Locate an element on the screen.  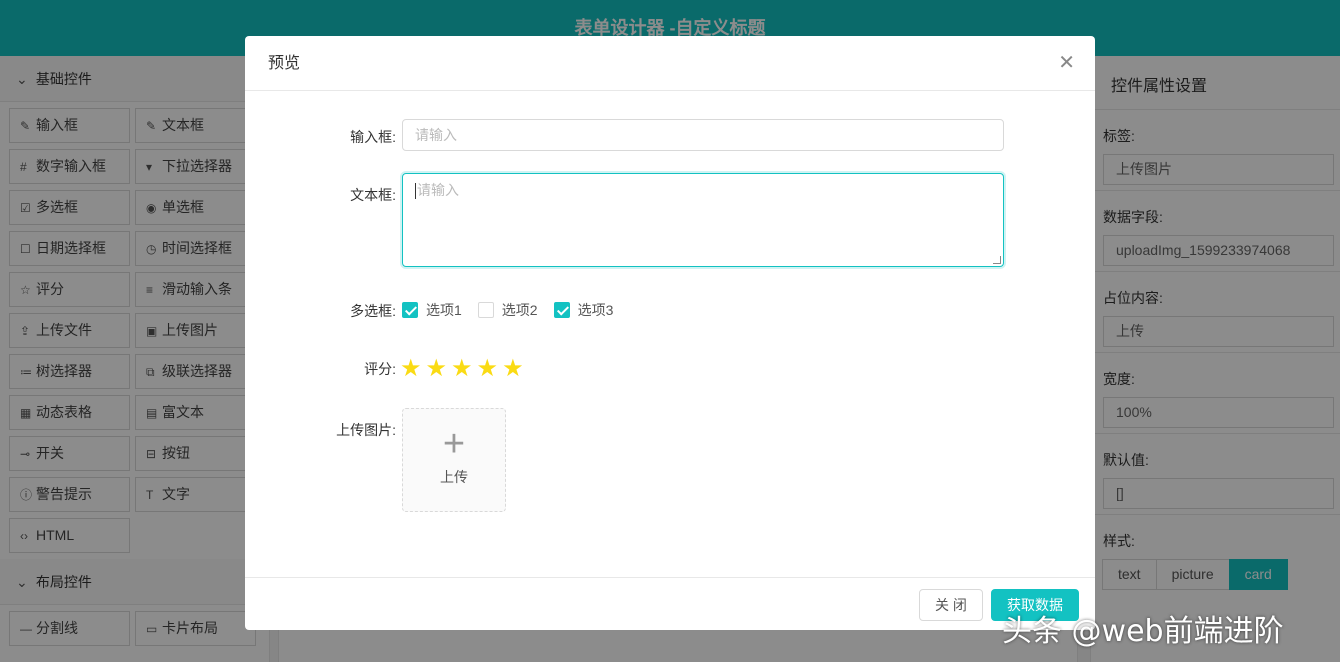
checkbox-label: 选项2 is located at coordinates (519, 310).